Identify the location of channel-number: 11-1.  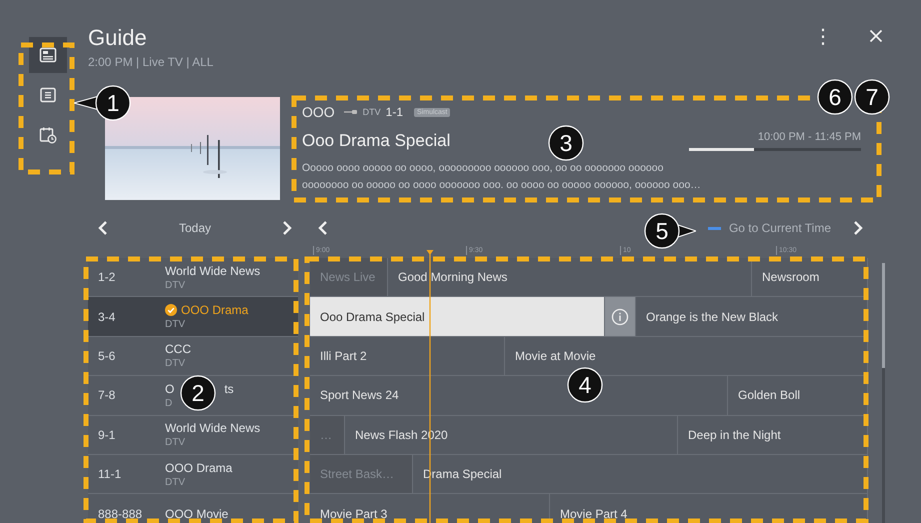
(110, 474).